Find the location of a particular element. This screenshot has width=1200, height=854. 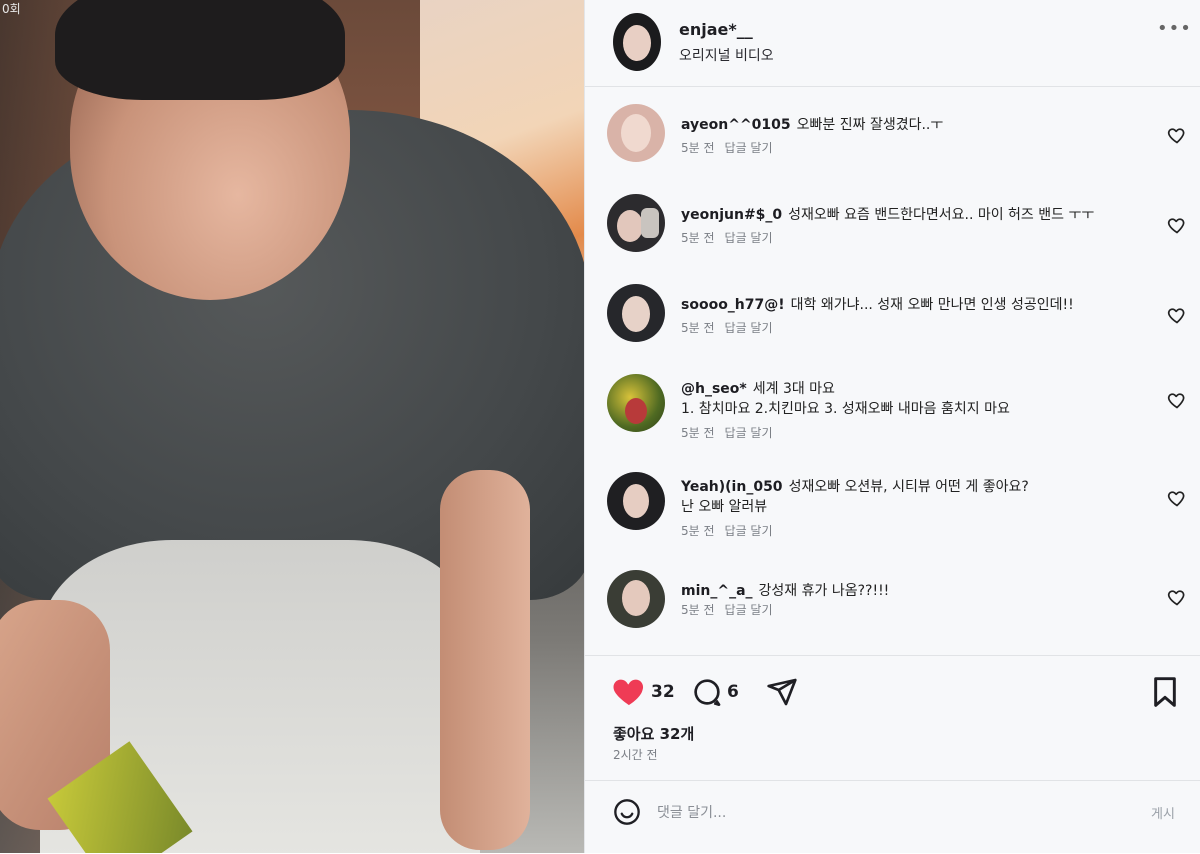

comment-username: ayeon^^0105 is located at coordinates (736, 125).